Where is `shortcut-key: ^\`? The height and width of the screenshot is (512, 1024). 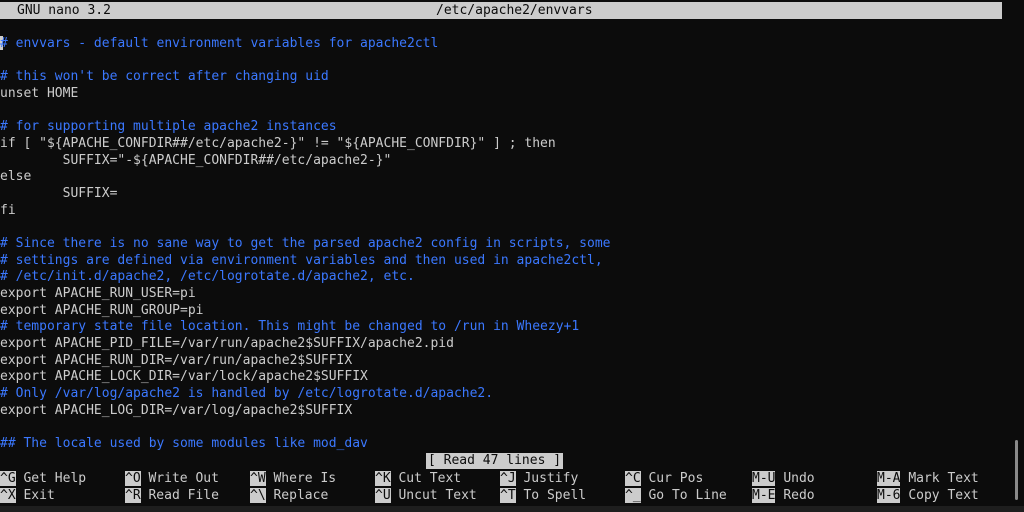
shortcut-key: ^\ is located at coordinates (258, 495).